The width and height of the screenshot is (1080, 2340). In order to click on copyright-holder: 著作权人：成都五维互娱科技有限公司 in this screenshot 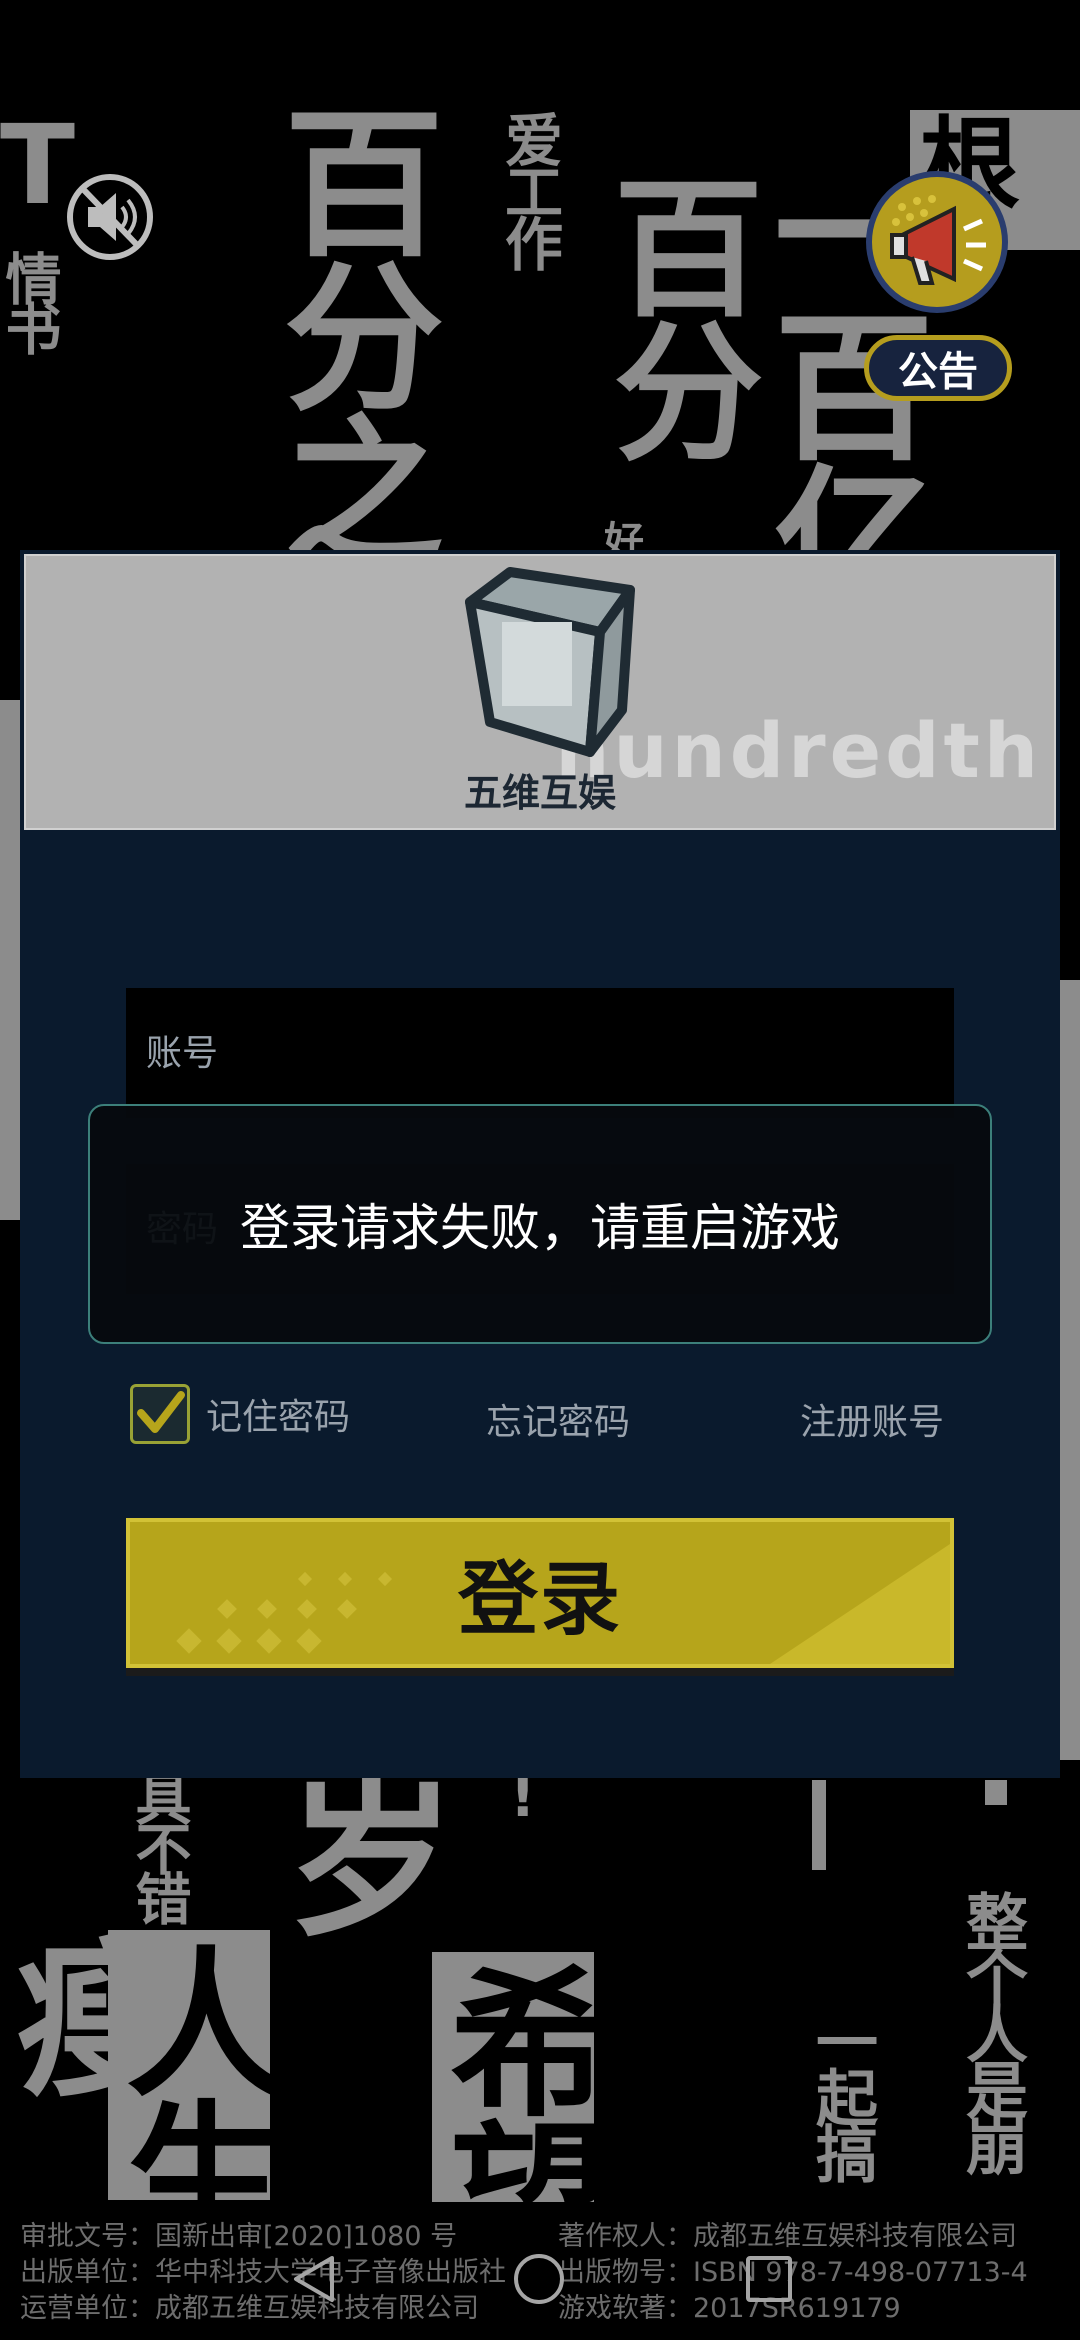, I will do `click(787, 2236)`.